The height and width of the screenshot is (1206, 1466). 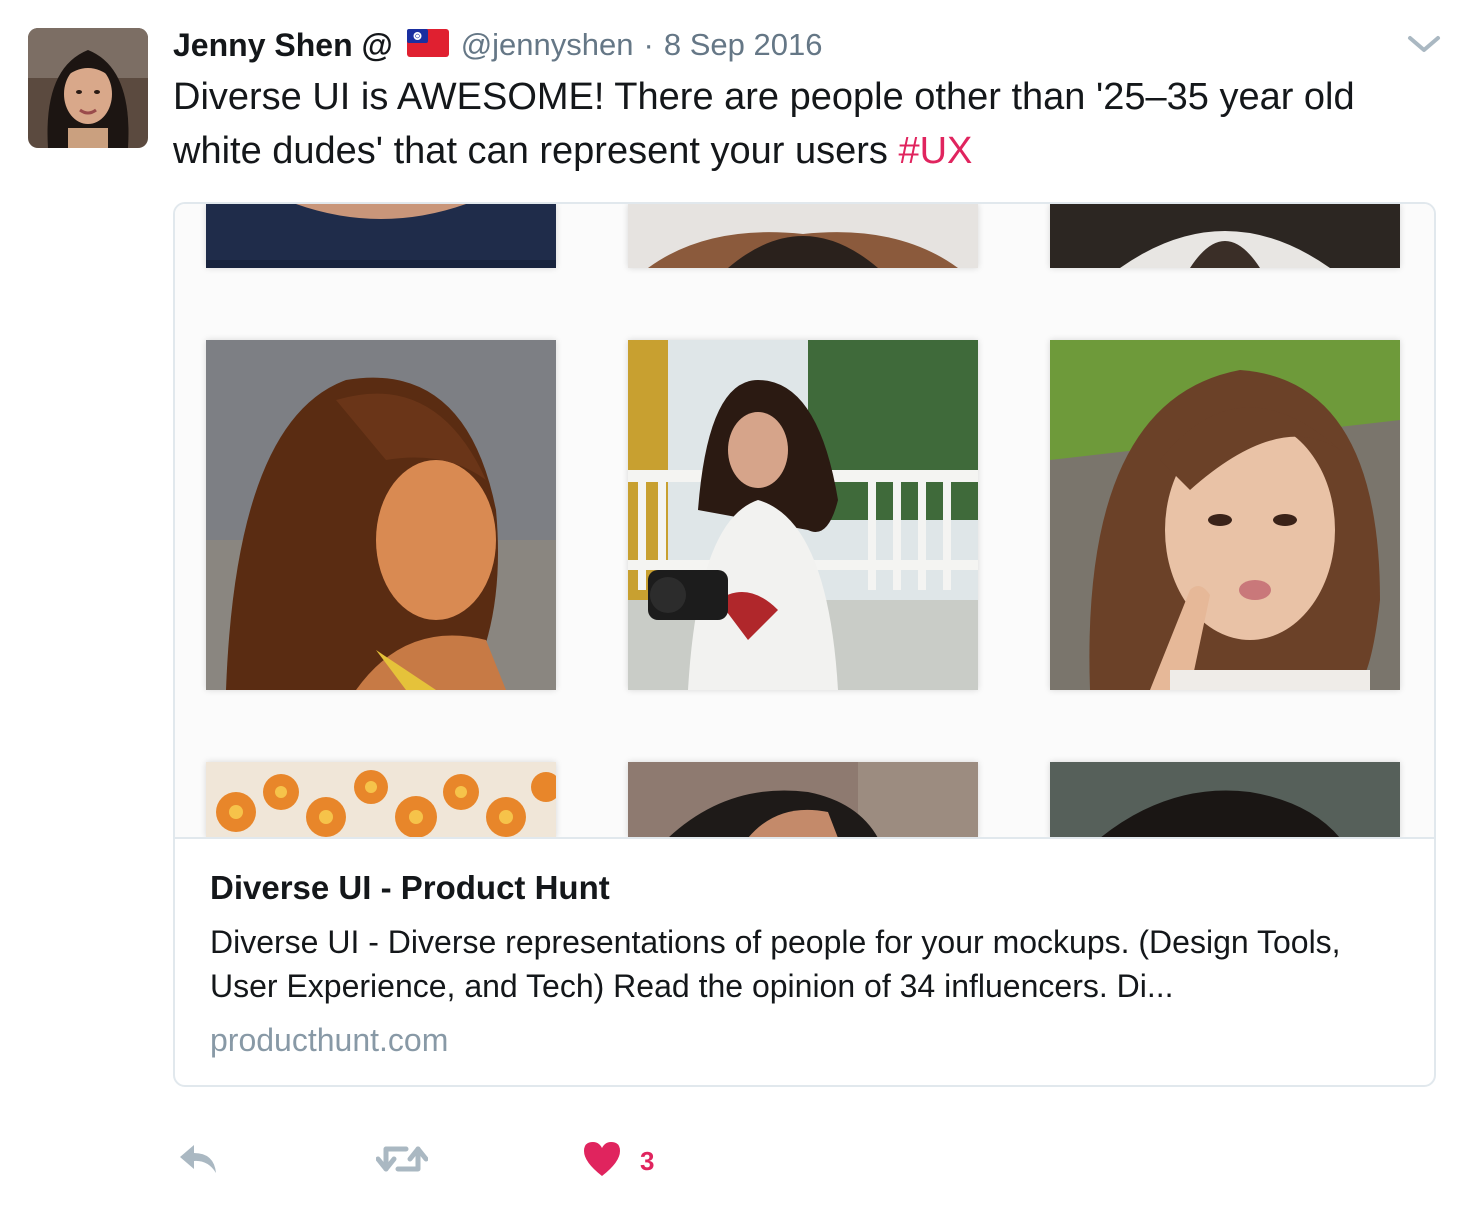 I want to click on retweet-icon, so click(x=402, y=1161).